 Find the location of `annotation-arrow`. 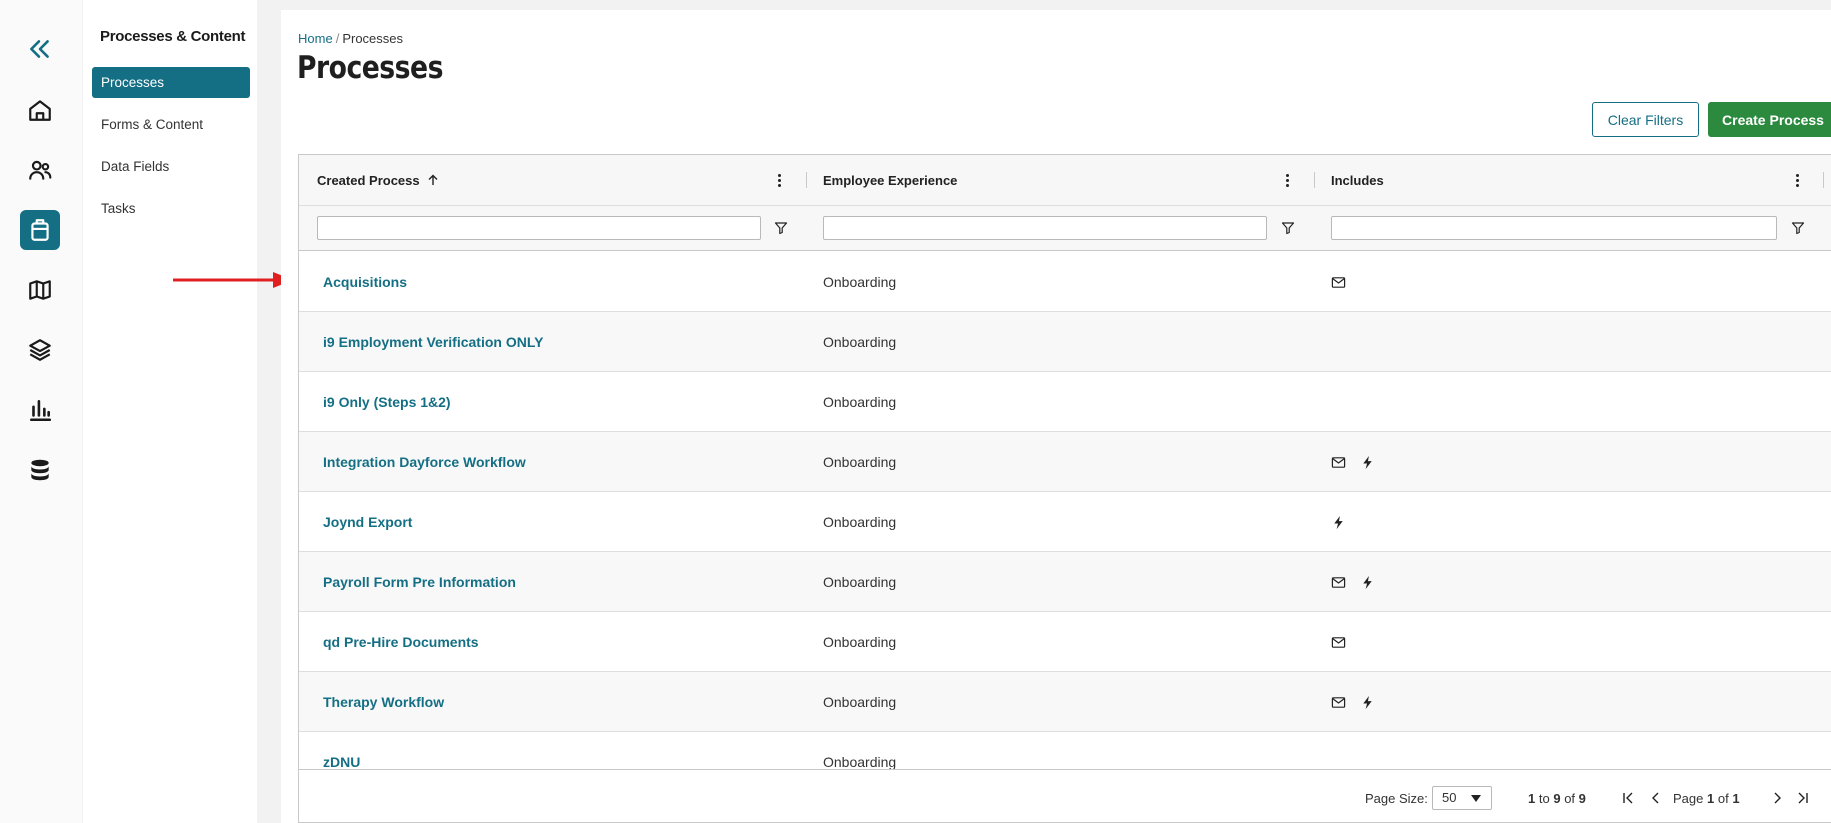

annotation-arrow is located at coordinates (233, 280).